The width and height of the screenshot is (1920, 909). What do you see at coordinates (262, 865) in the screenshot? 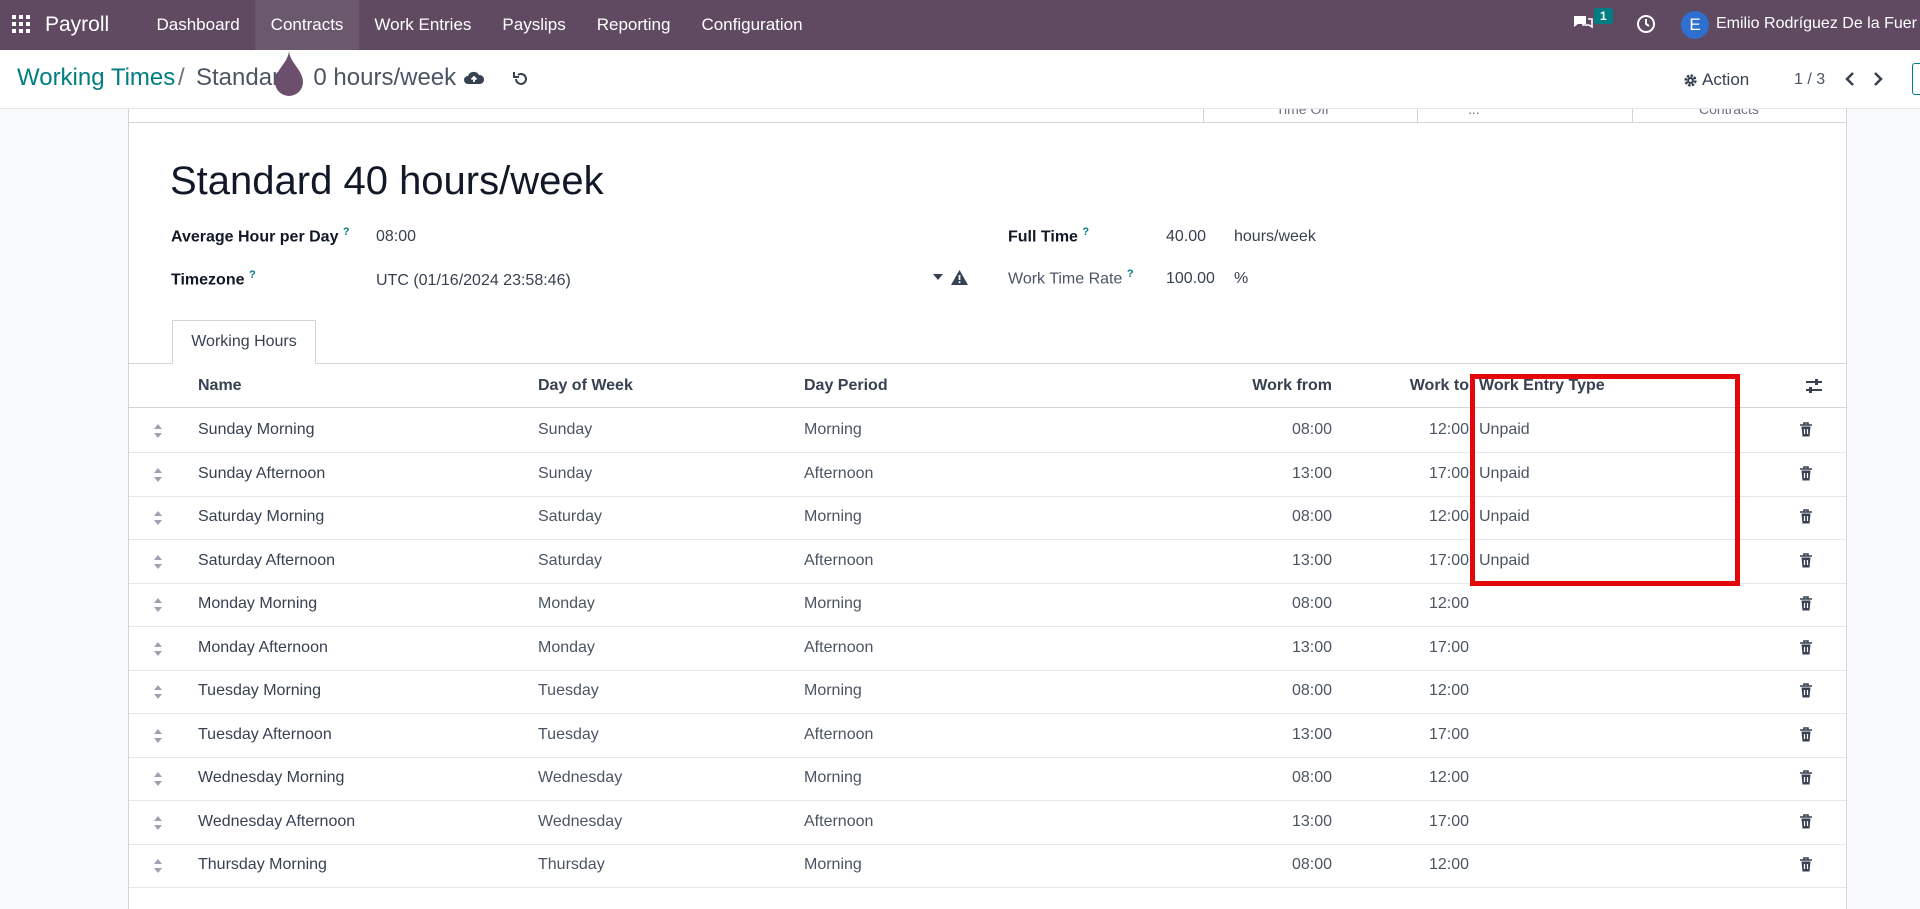
I see `cell-name: Thursday Morning` at bounding box center [262, 865].